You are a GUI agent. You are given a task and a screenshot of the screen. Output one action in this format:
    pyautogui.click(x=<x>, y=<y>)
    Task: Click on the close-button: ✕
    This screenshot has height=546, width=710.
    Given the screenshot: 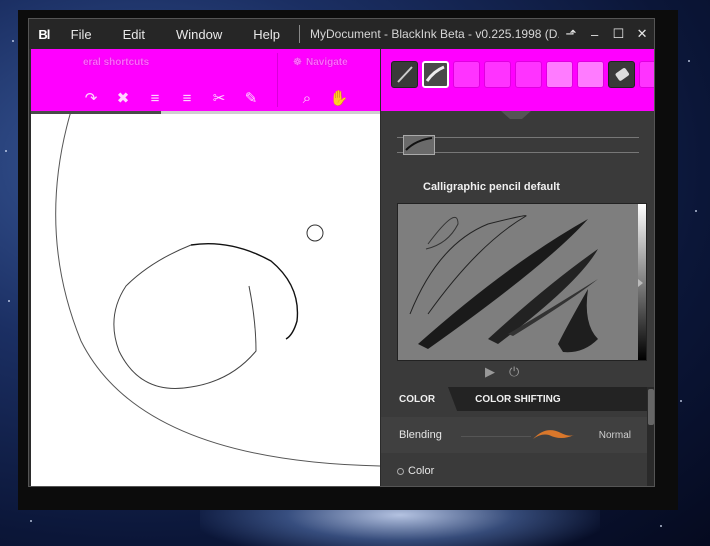 What is the action you would take?
    pyautogui.click(x=642, y=34)
    